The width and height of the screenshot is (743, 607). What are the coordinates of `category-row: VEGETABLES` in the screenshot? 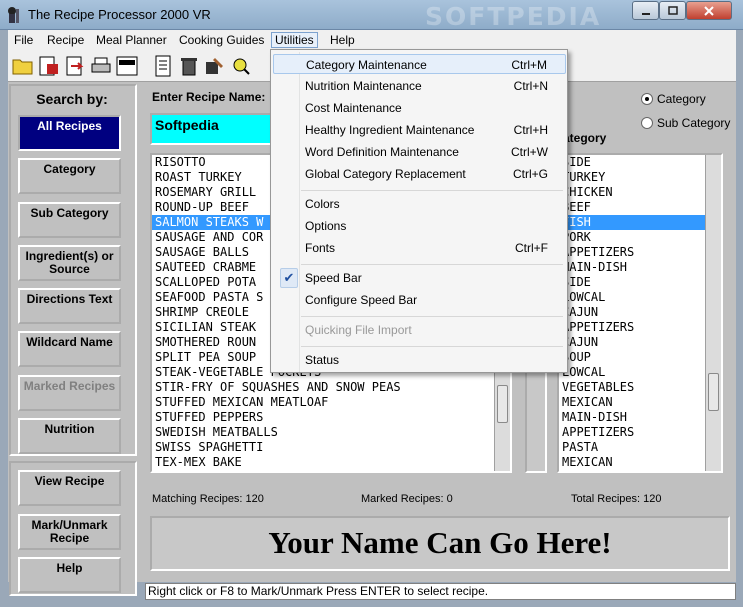 It's located at (640, 387).